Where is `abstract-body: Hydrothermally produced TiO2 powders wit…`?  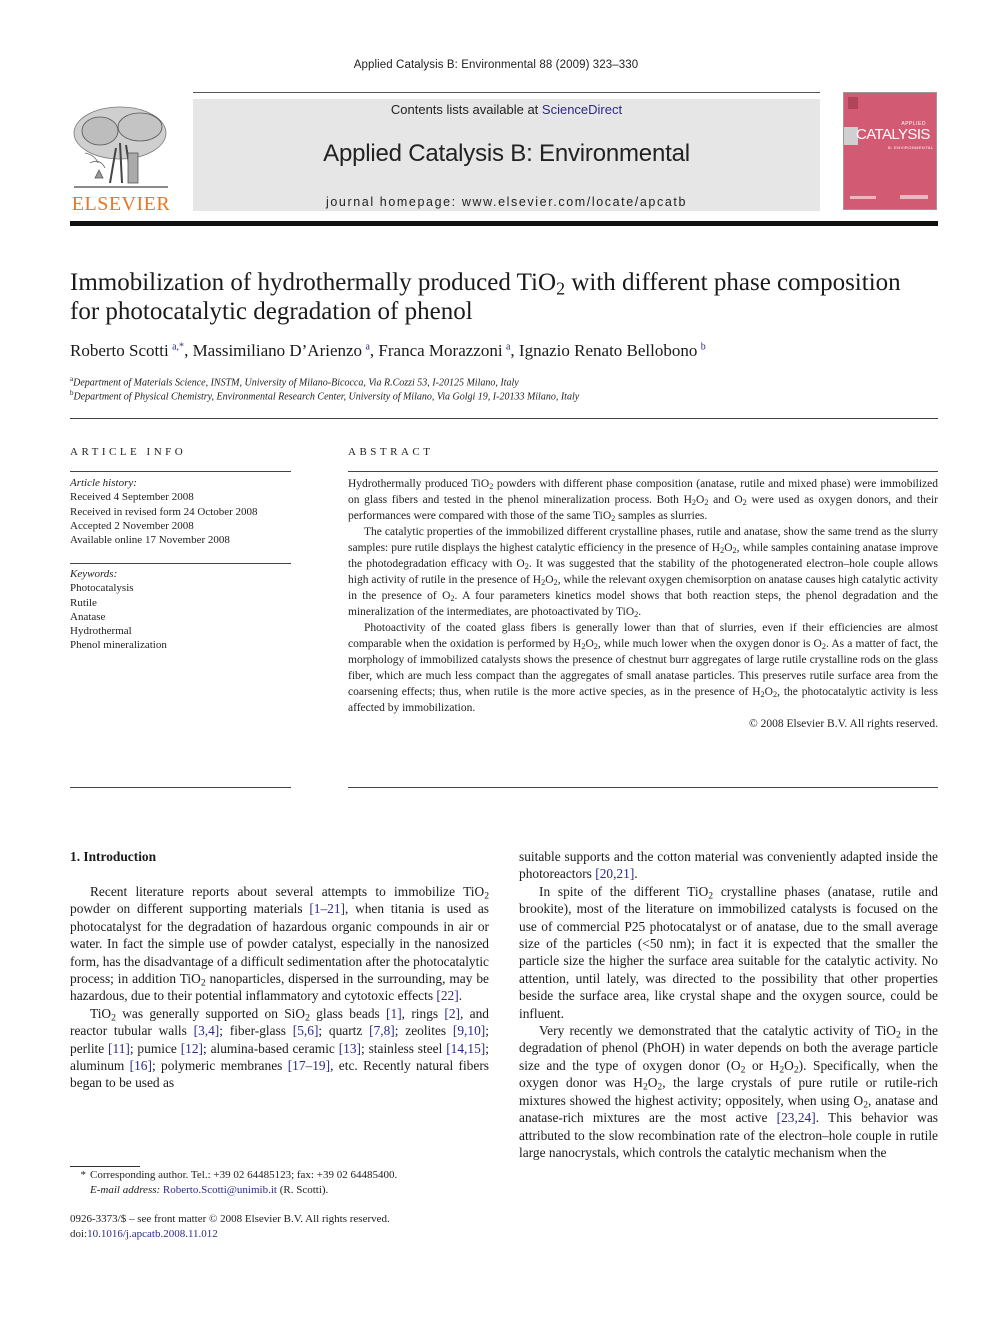
abstract-body: Hydrothermally produced TiO2 powders wit… is located at coordinates (643, 604).